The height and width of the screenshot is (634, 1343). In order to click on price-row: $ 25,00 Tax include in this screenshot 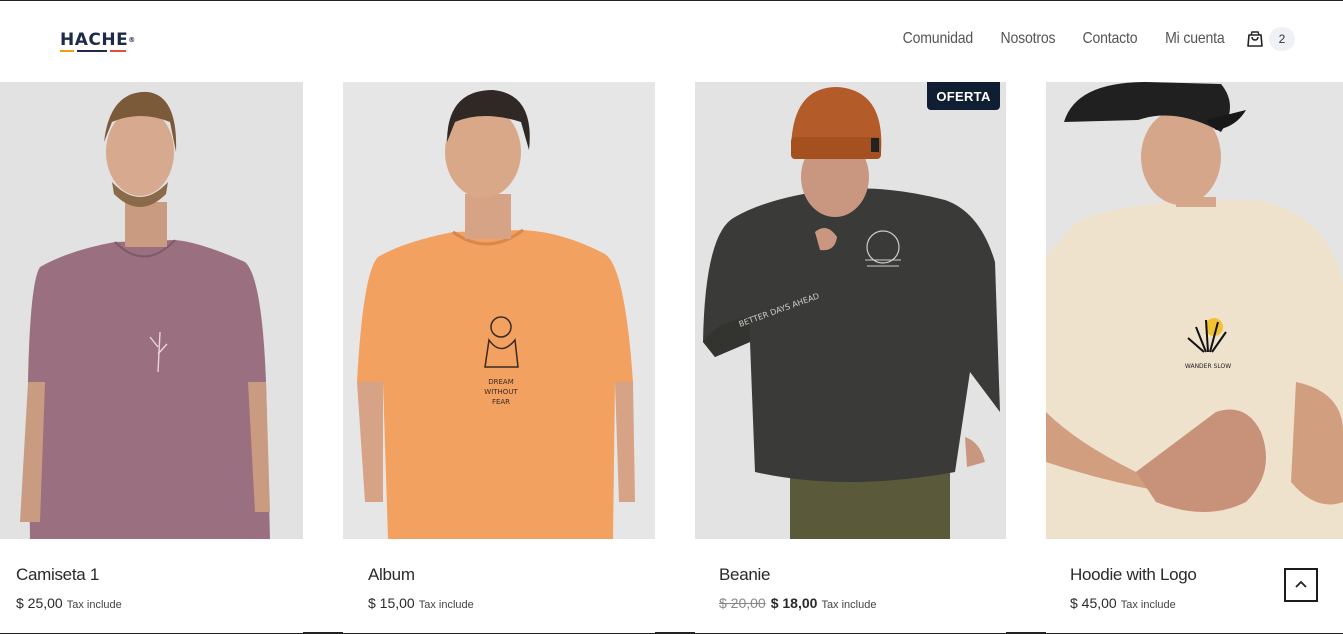, I will do `click(69, 603)`.